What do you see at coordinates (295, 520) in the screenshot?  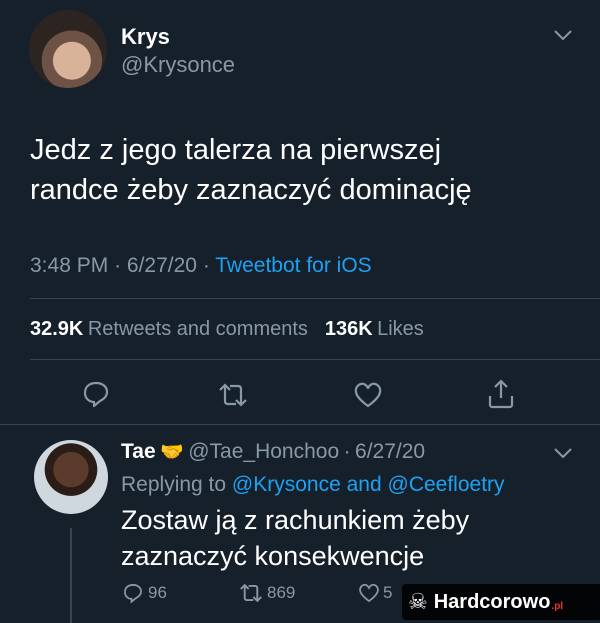 I see `reply-text-line: Zostaw ją z rachunkiem żeby` at bounding box center [295, 520].